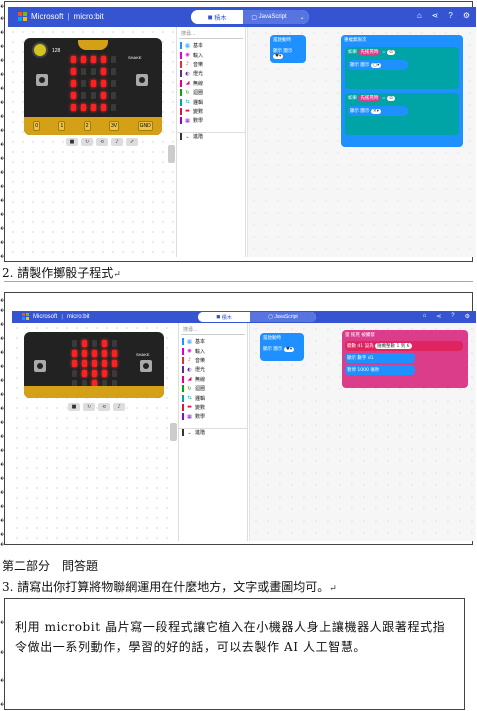 This screenshot has width=477, height=711. What do you see at coordinates (380, 358) in the screenshot?
I see `show-number-block: 顯示 數字 d1` at bounding box center [380, 358].